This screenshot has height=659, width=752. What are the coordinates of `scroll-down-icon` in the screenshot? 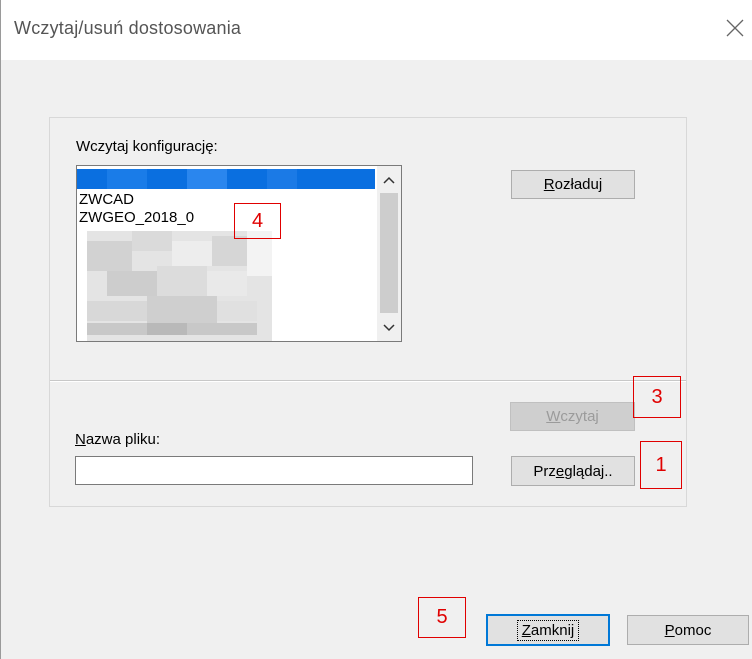 It's located at (389, 328).